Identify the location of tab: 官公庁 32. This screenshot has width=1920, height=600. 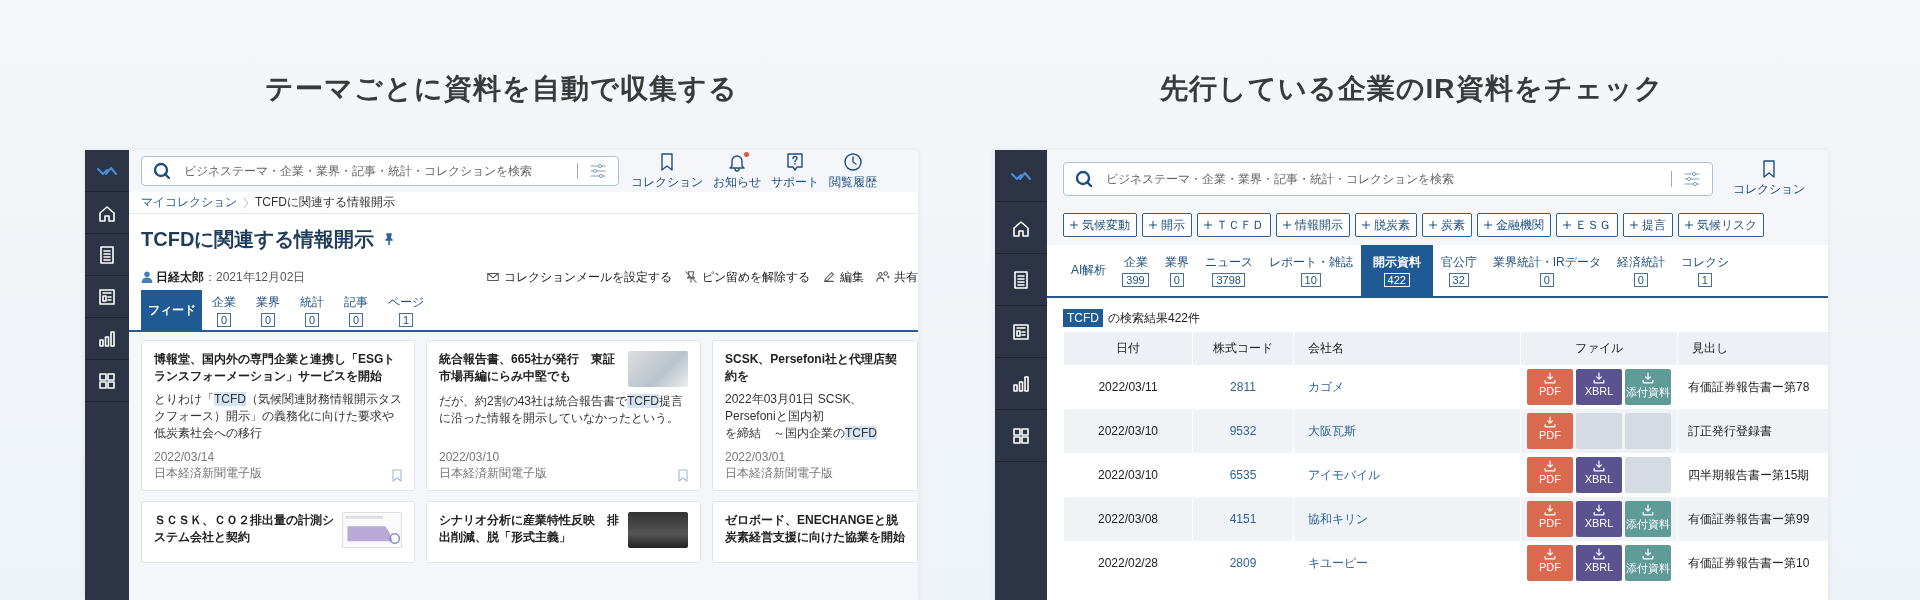
(1458, 270).